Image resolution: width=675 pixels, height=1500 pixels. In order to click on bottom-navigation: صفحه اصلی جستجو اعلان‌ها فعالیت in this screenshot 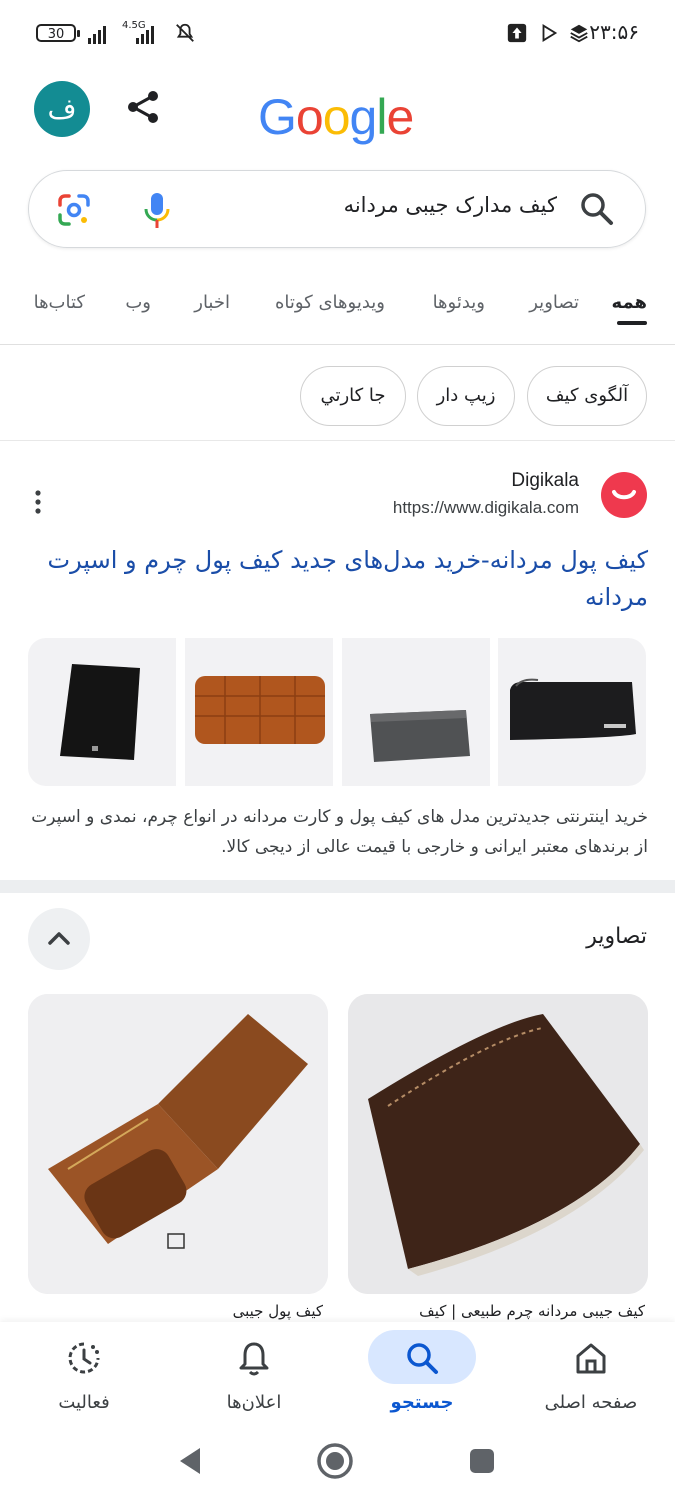, I will do `click(337, 1377)`.